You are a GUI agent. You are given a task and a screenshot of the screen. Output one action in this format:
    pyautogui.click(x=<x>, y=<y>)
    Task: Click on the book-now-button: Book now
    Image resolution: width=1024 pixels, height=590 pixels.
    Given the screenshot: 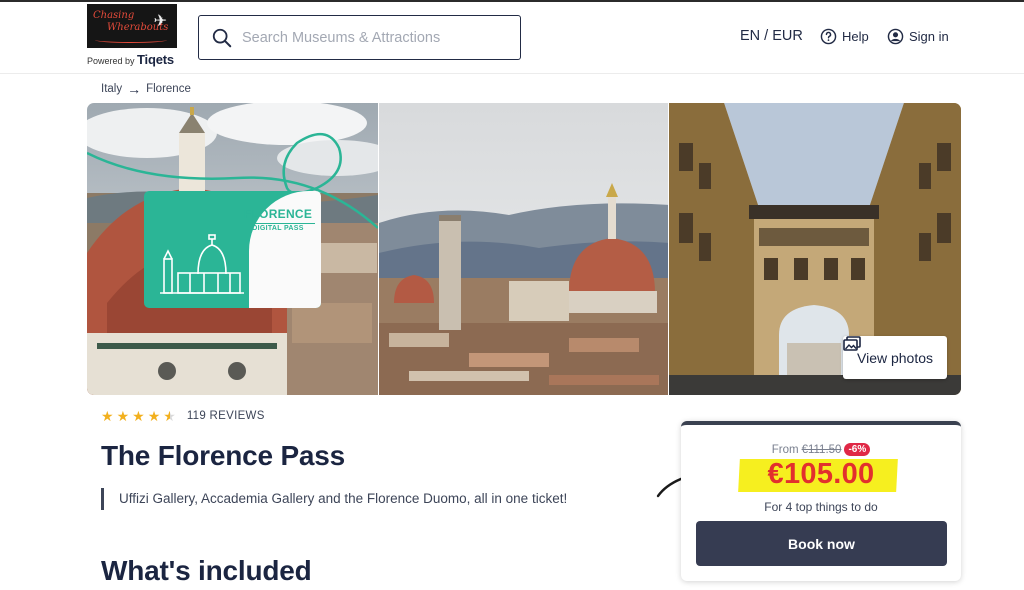 What is the action you would take?
    pyautogui.click(x=821, y=543)
    